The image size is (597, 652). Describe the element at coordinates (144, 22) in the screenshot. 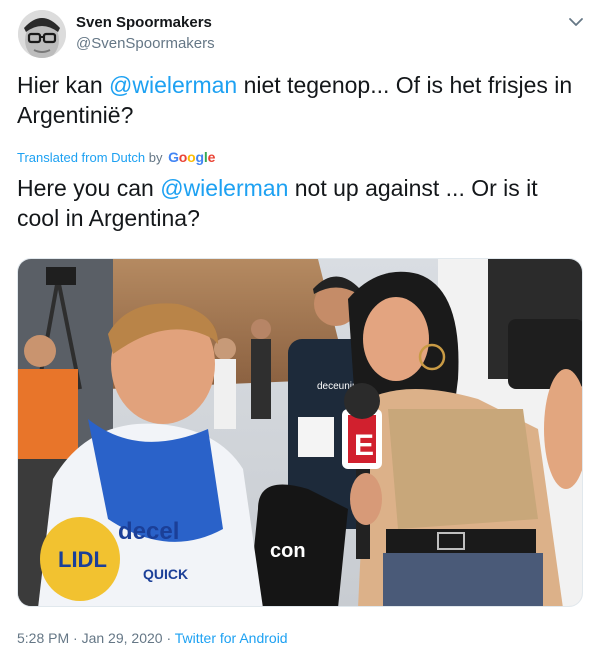

I see `author-name: Sven Spoormakers` at that location.